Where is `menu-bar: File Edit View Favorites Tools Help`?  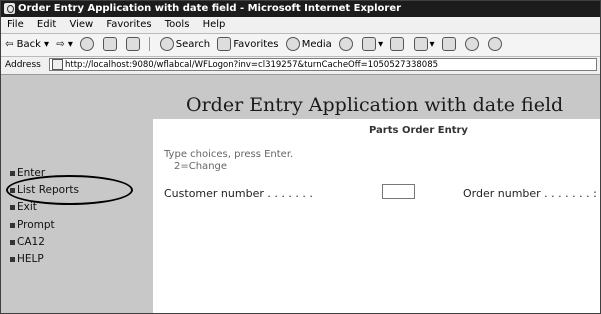
menu-bar: File Edit View Favorites Tools Help is located at coordinates (300, 25).